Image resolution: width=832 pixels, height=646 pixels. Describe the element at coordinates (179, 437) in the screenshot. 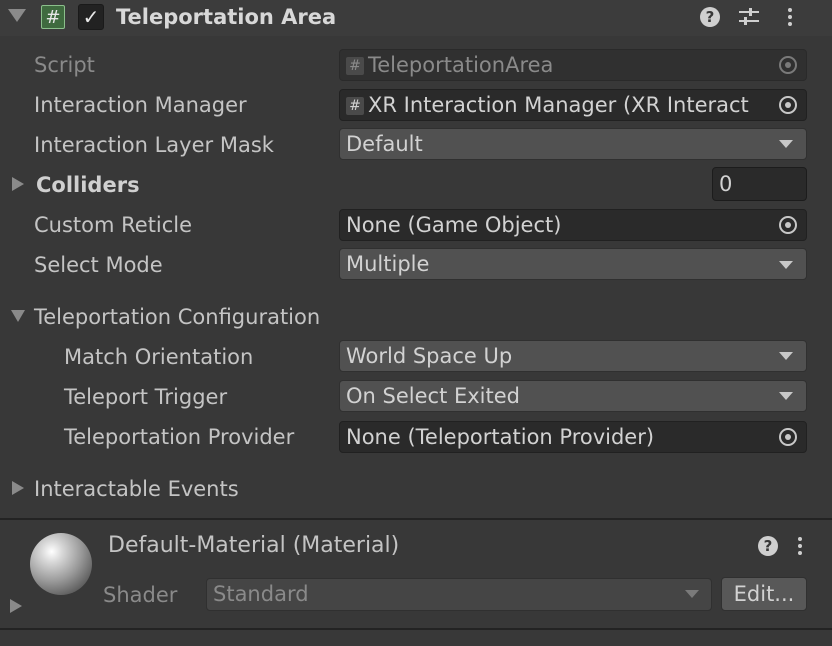

I see `teleportation-provider-label: Teleportation Provider` at that location.